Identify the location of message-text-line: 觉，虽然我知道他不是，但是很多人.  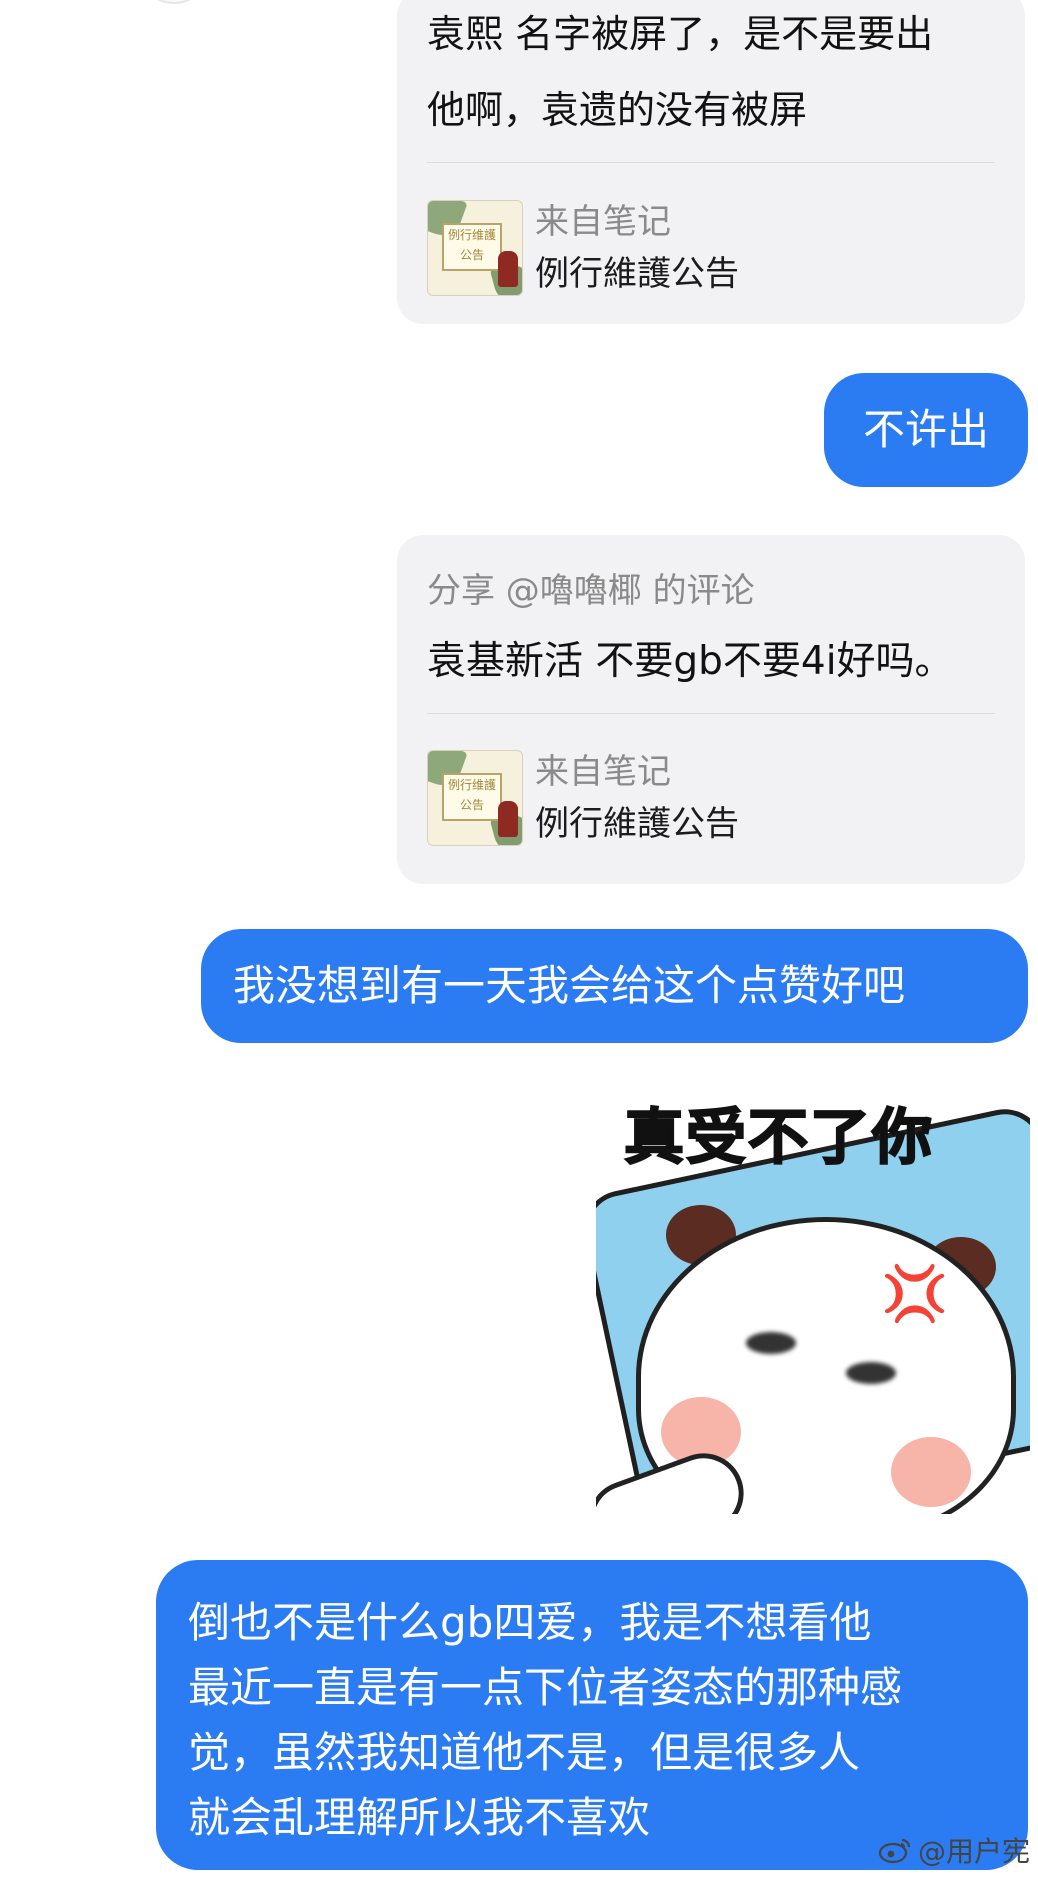
(524, 1752).